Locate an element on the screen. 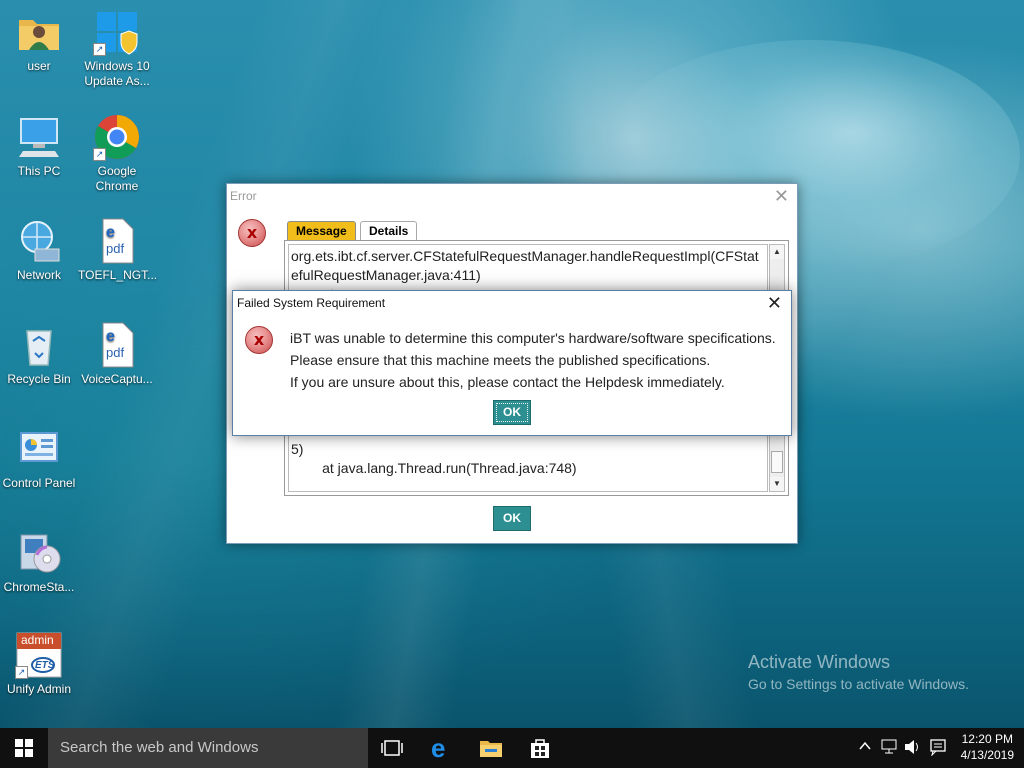 The width and height of the screenshot is (1024, 768). volume-icon is located at coordinates (912, 753).